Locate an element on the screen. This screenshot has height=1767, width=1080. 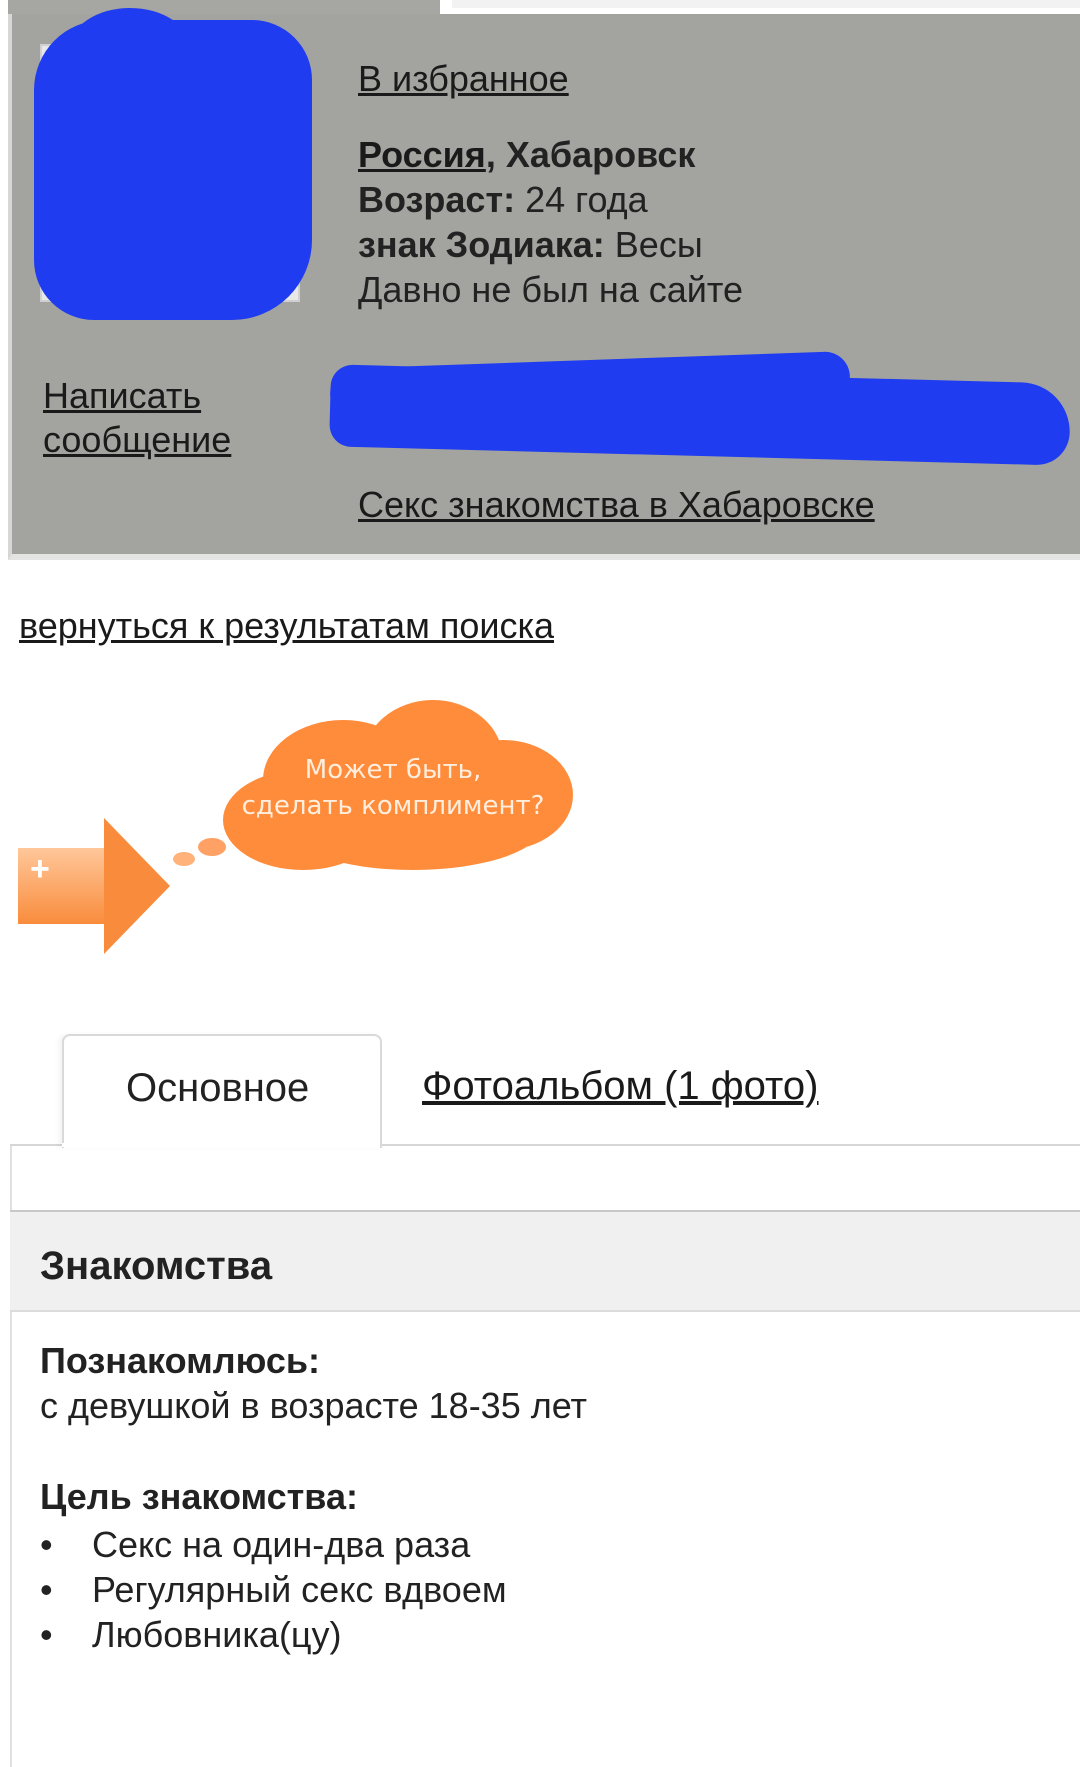
location-line: Россия, Хабаровск is located at coordinates (550, 154).